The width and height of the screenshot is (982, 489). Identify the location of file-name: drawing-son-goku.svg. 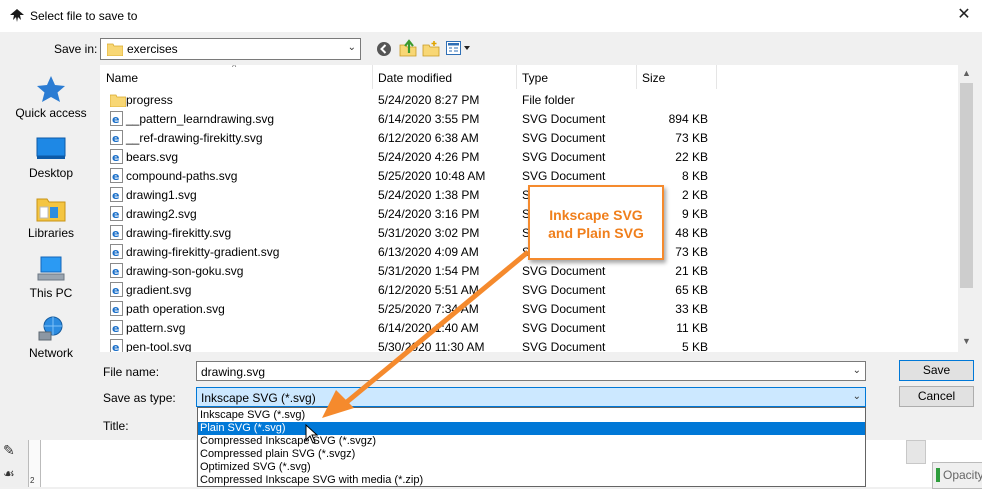
(185, 271).